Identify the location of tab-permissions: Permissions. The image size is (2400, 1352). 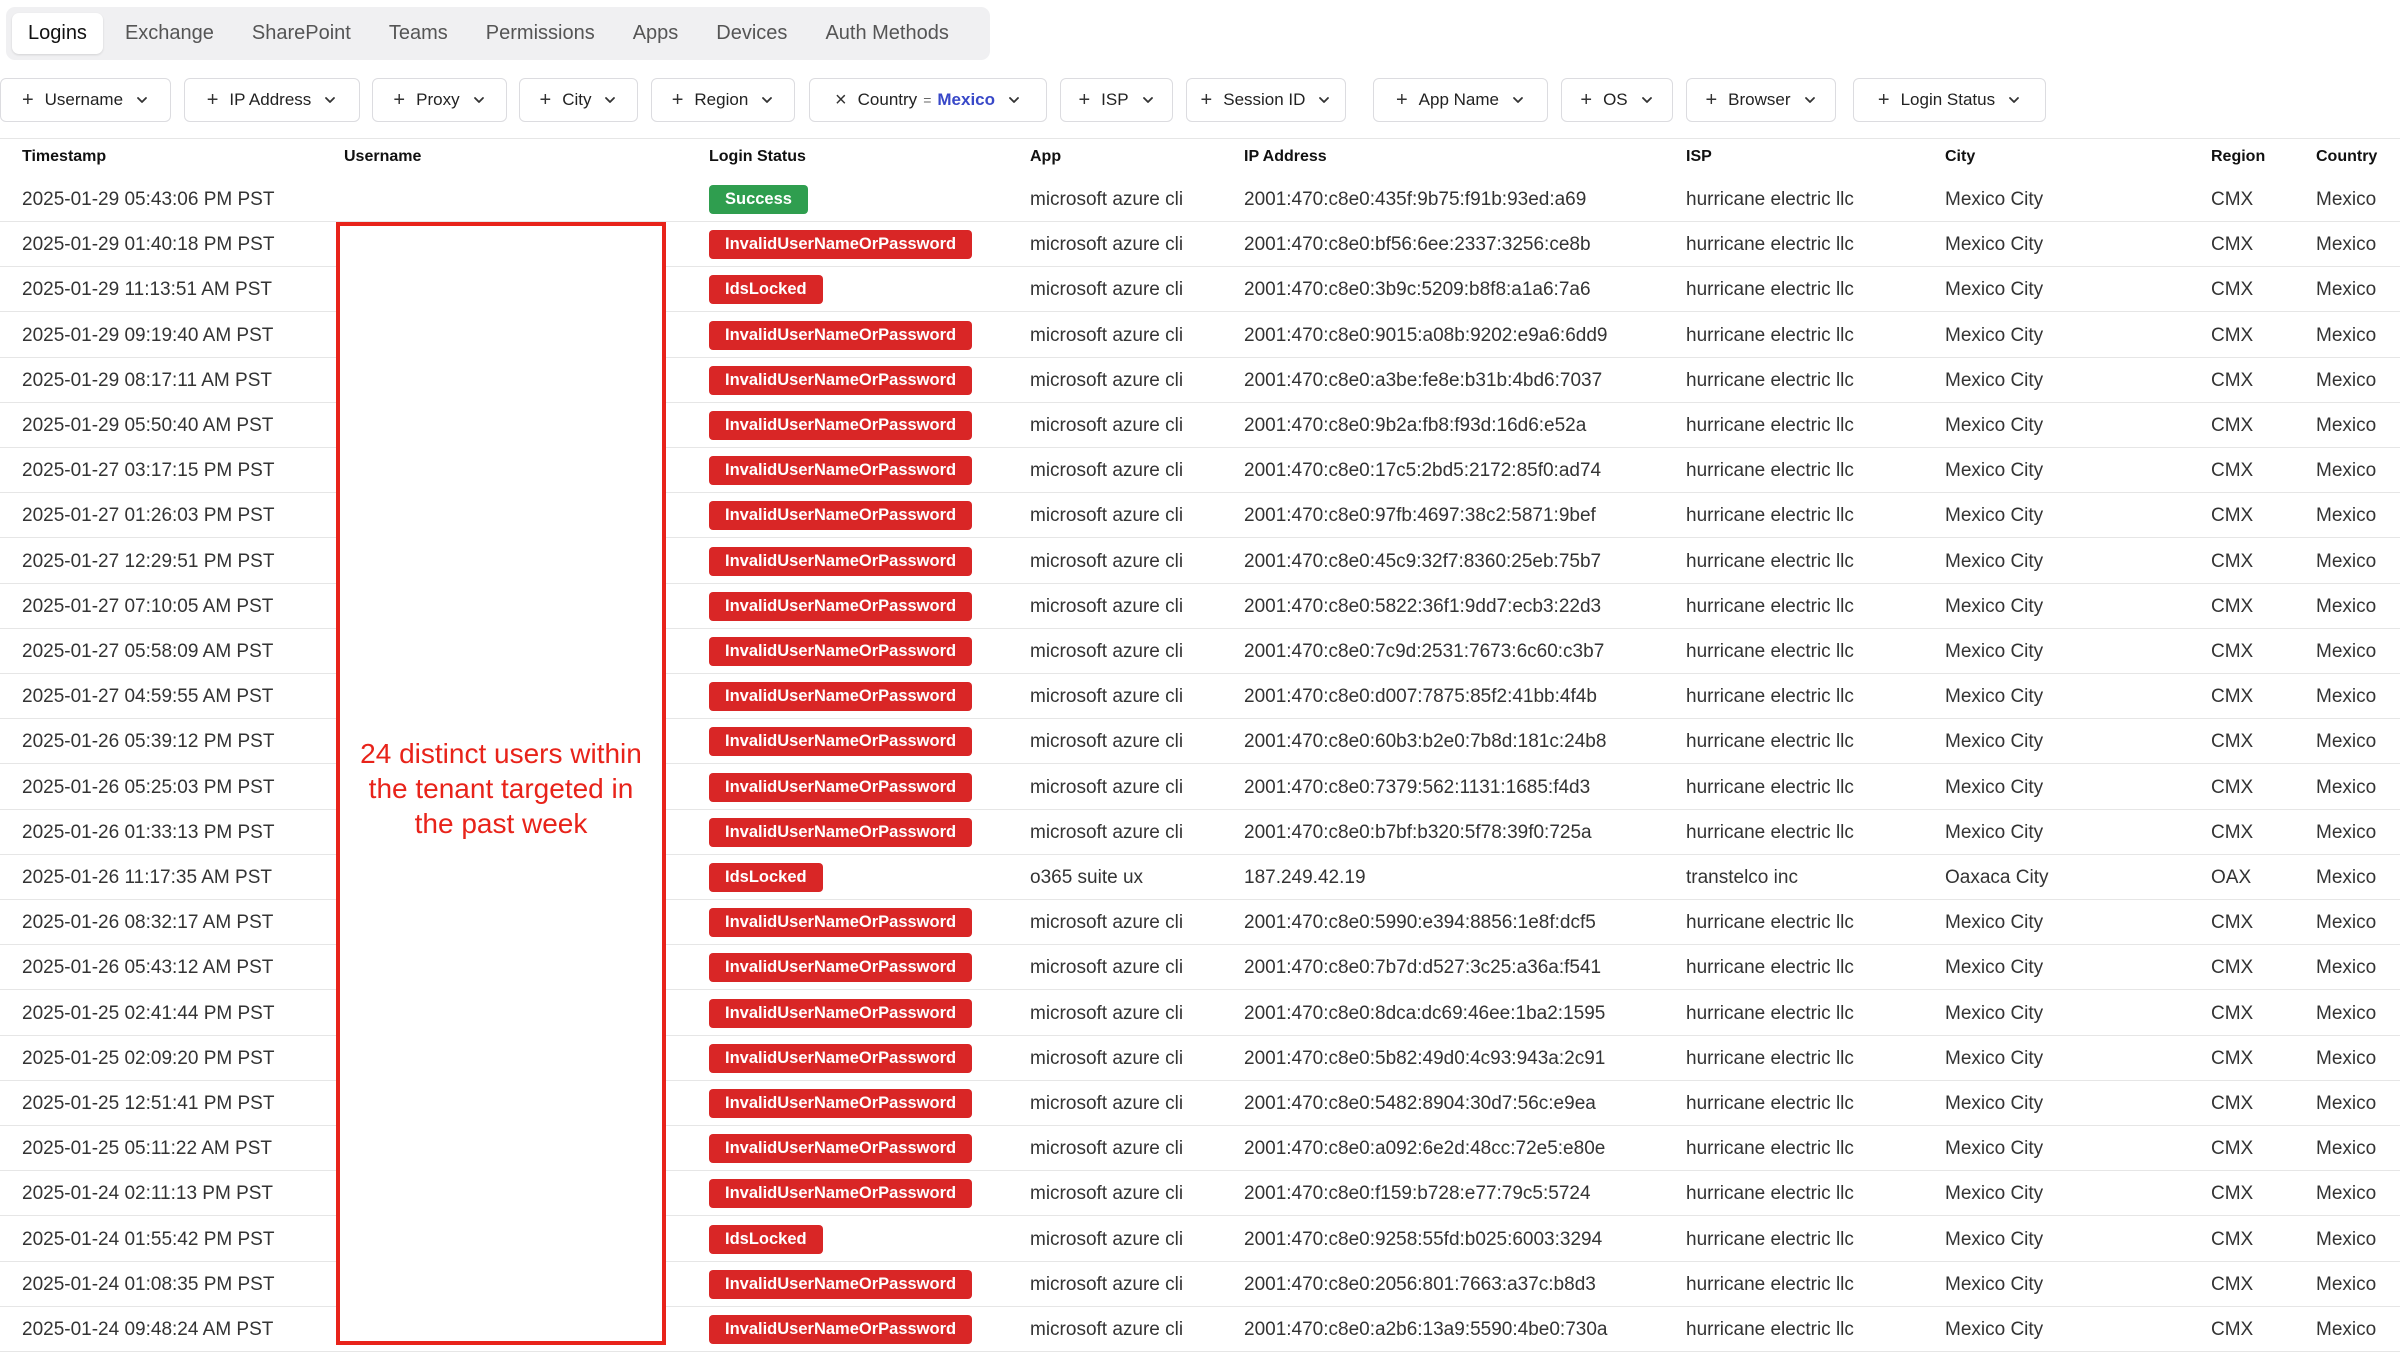
(540, 33).